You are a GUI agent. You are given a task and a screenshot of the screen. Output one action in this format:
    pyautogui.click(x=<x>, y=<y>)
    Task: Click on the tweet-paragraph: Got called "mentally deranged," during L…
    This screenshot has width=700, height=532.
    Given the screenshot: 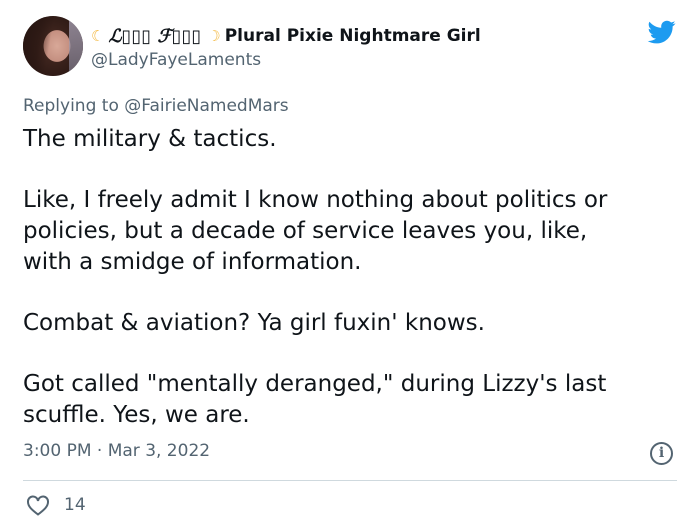 What is the action you would take?
    pyautogui.click(x=315, y=399)
    